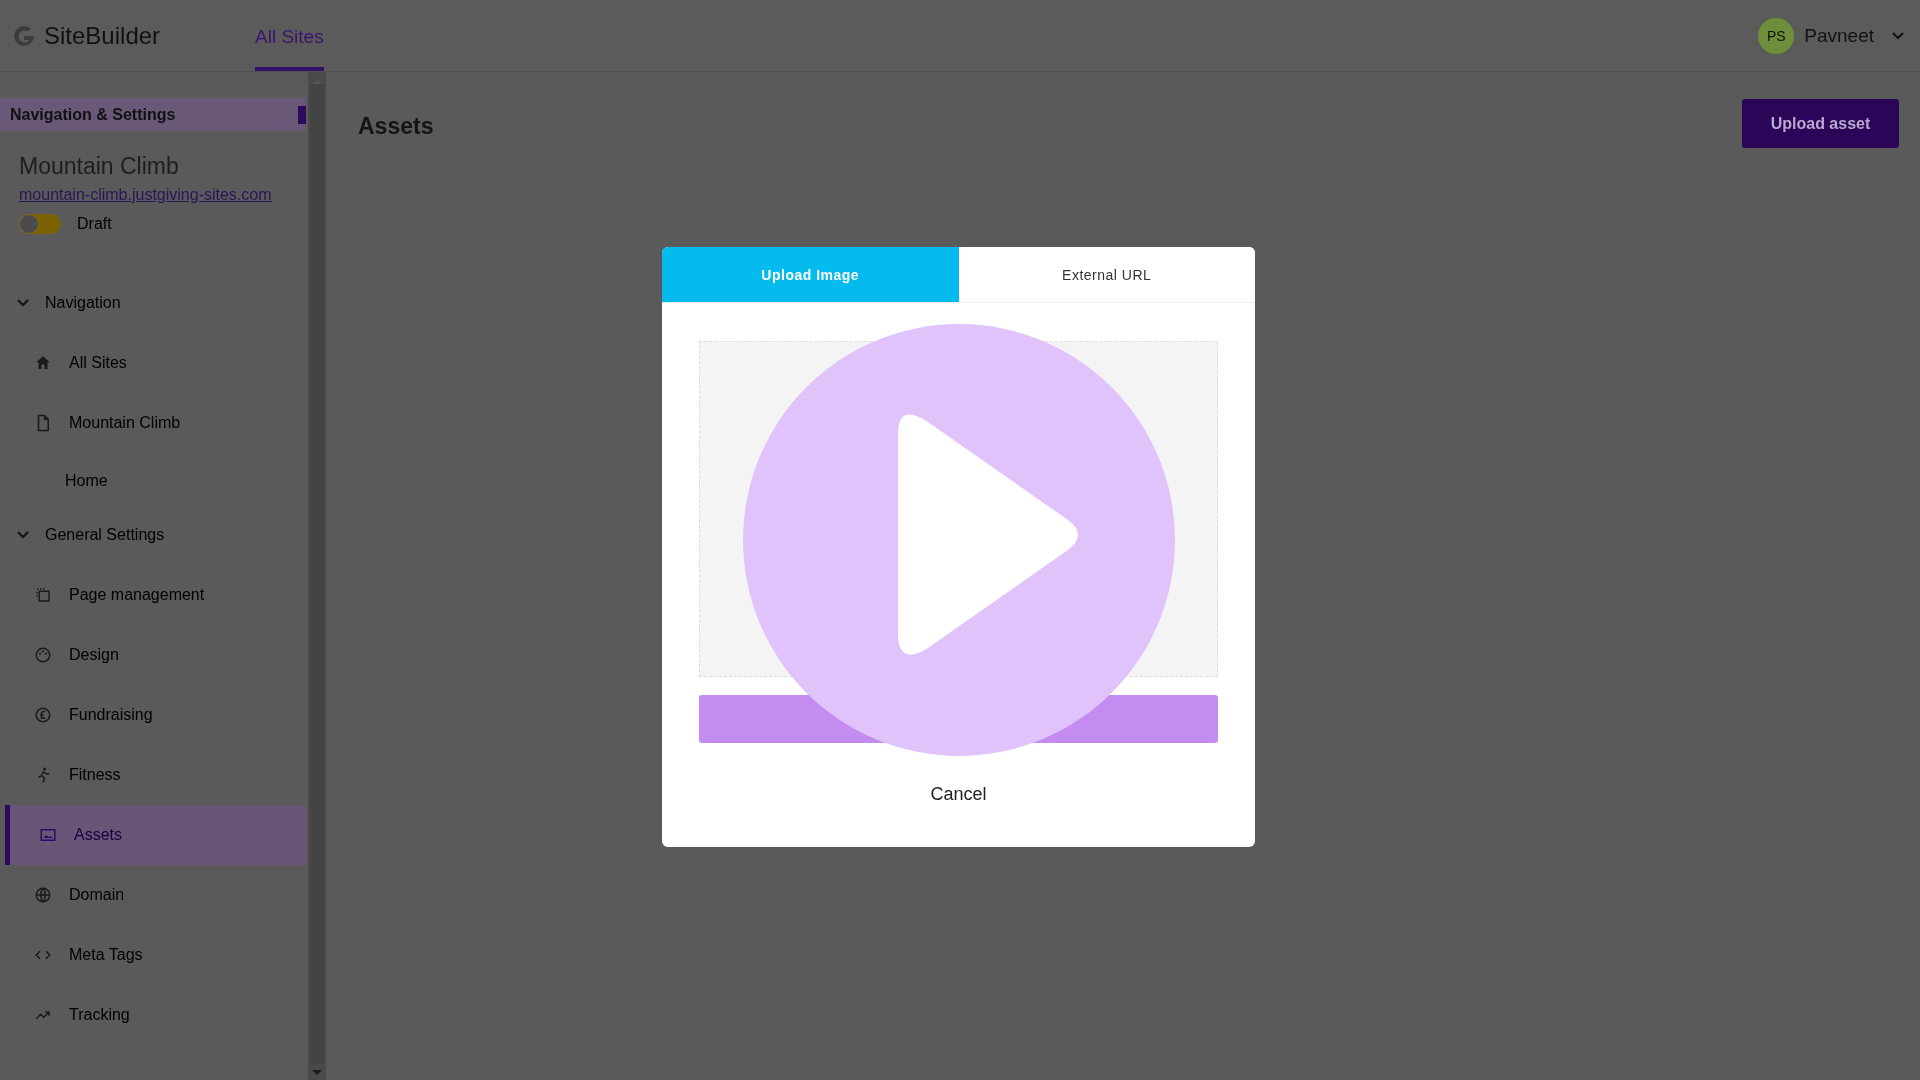 The image size is (1920, 1080). Describe the element at coordinates (40, 224) in the screenshot. I see `status-toggle` at that location.